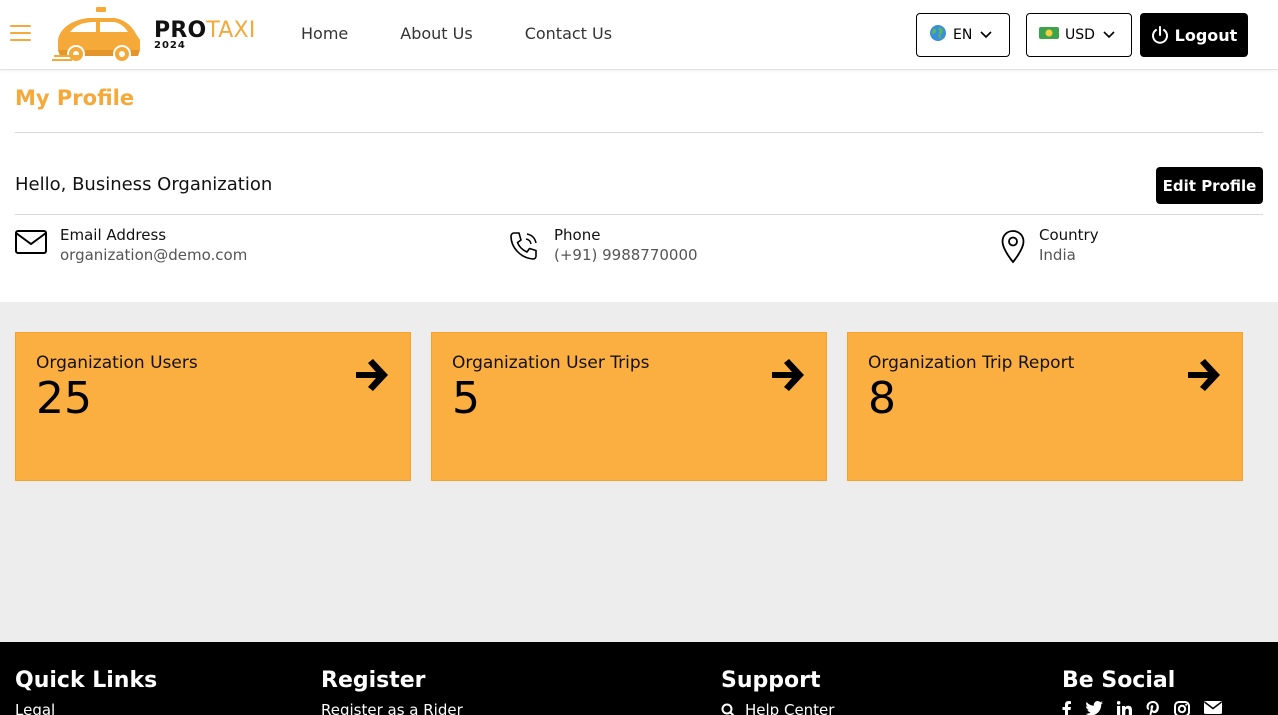 This screenshot has width=1278, height=715. What do you see at coordinates (626, 255) in the screenshot?
I see `phone-value: (+91) 9988770000` at bounding box center [626, 255].